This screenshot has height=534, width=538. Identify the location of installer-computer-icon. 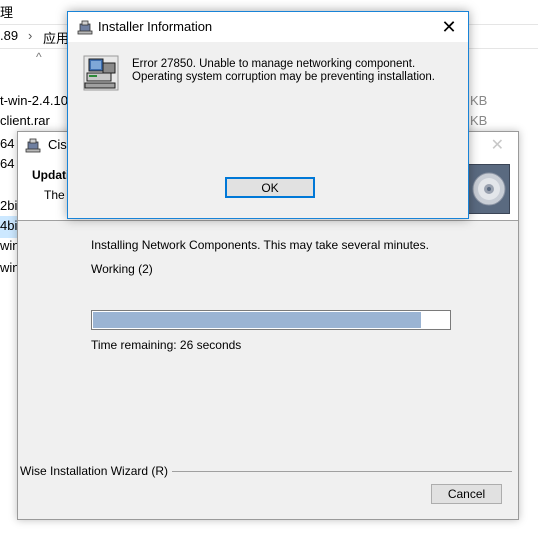
(101, 73).